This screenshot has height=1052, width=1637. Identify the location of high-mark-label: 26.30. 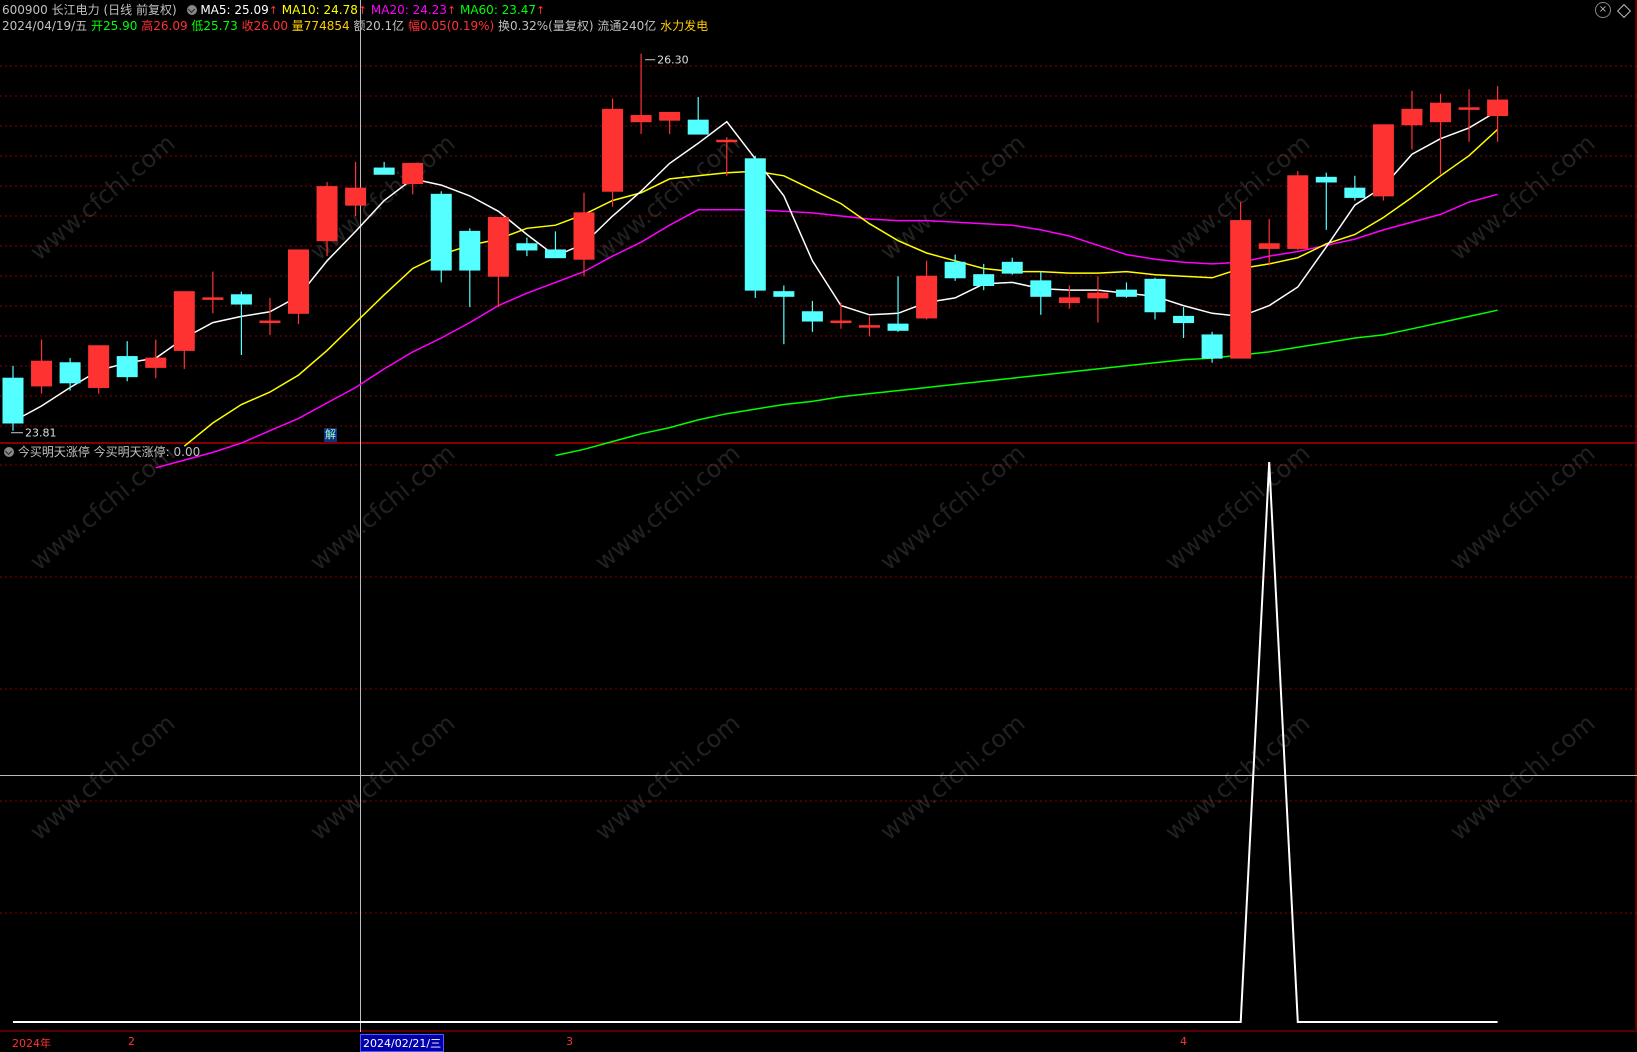
(673, 60).